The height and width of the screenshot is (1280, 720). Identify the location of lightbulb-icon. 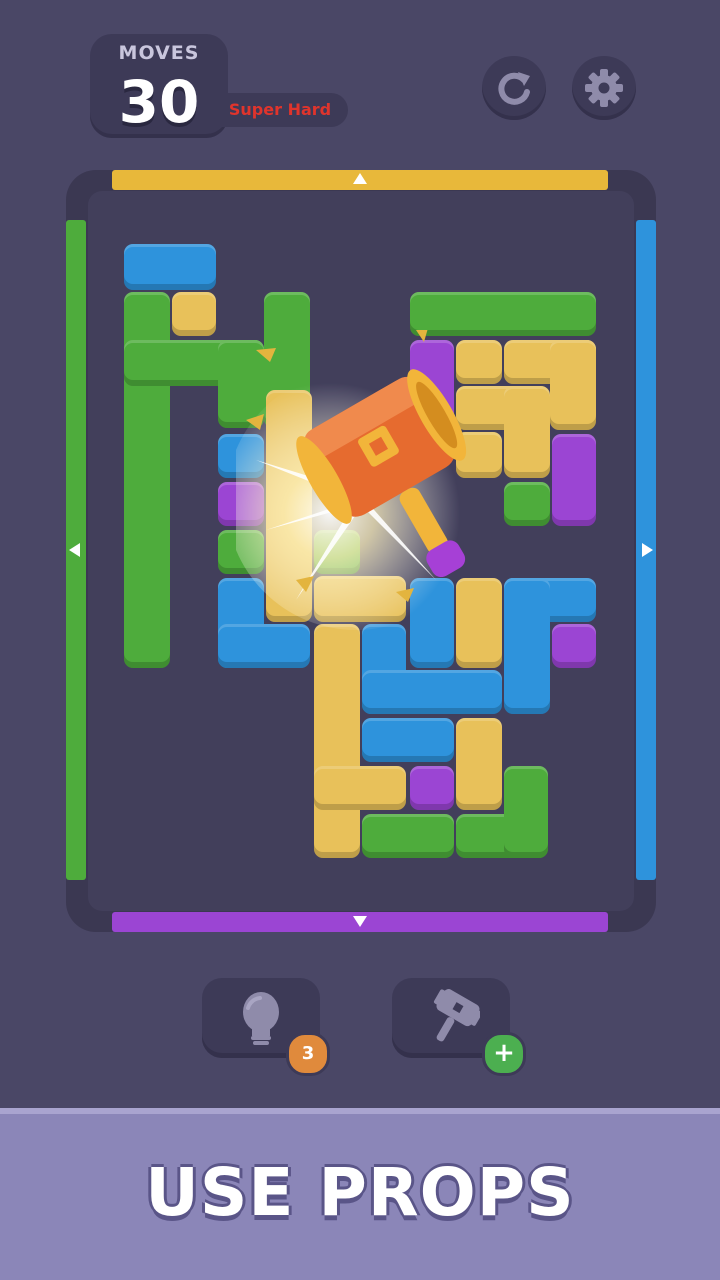
(261, 1018).